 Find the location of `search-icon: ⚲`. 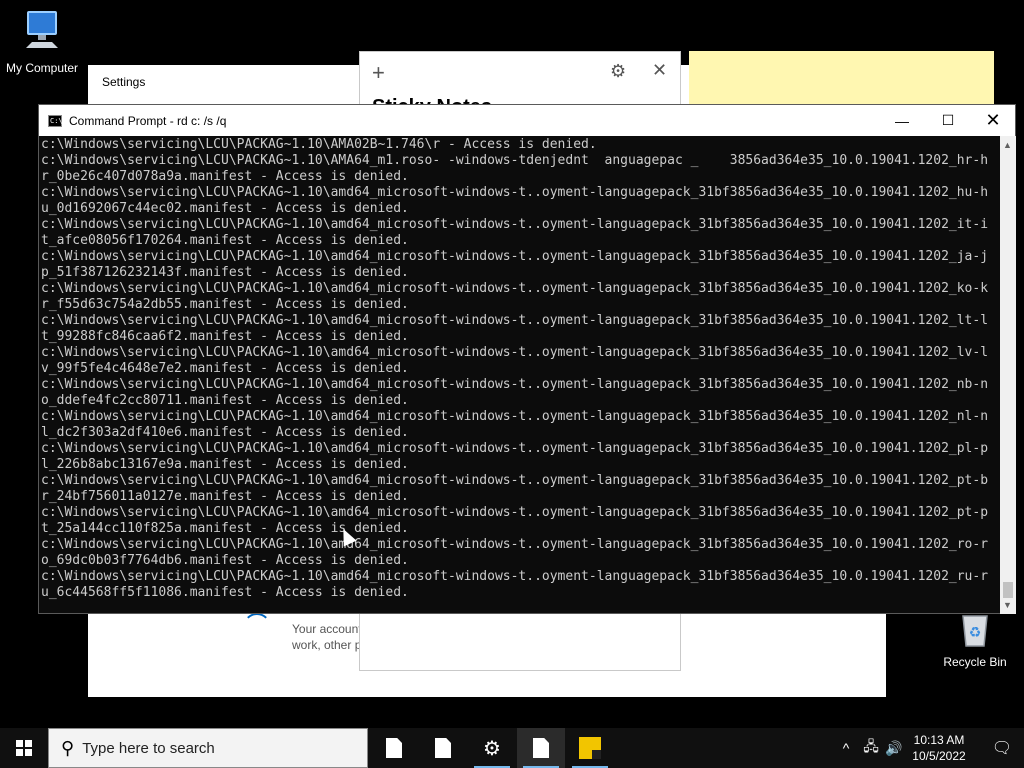

search-icon: ⚲ is located at coordinates (68, 747).